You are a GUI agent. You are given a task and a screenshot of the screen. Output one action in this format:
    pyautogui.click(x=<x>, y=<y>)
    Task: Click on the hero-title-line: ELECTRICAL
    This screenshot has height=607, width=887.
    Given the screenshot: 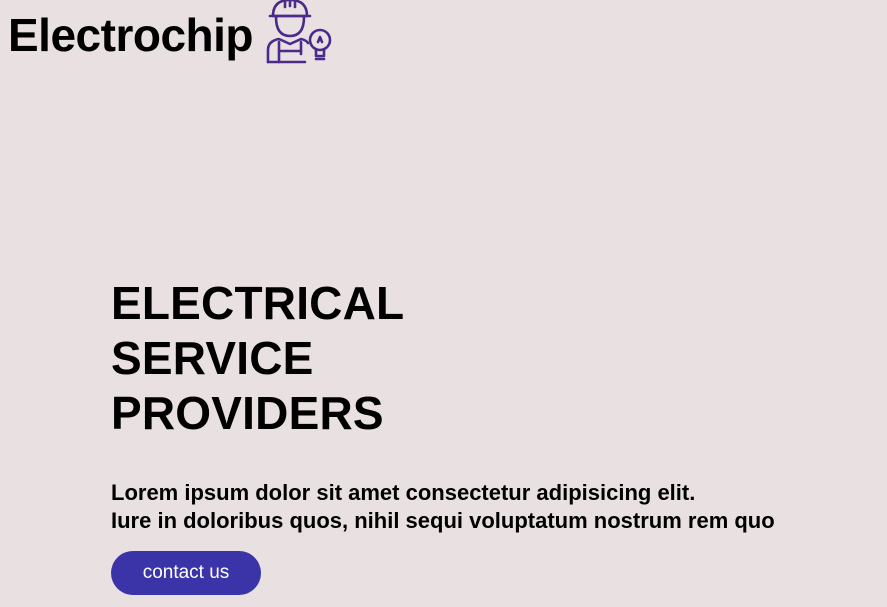 What is the action you would take?
    pyautogui.click(x=258, y=303)
    